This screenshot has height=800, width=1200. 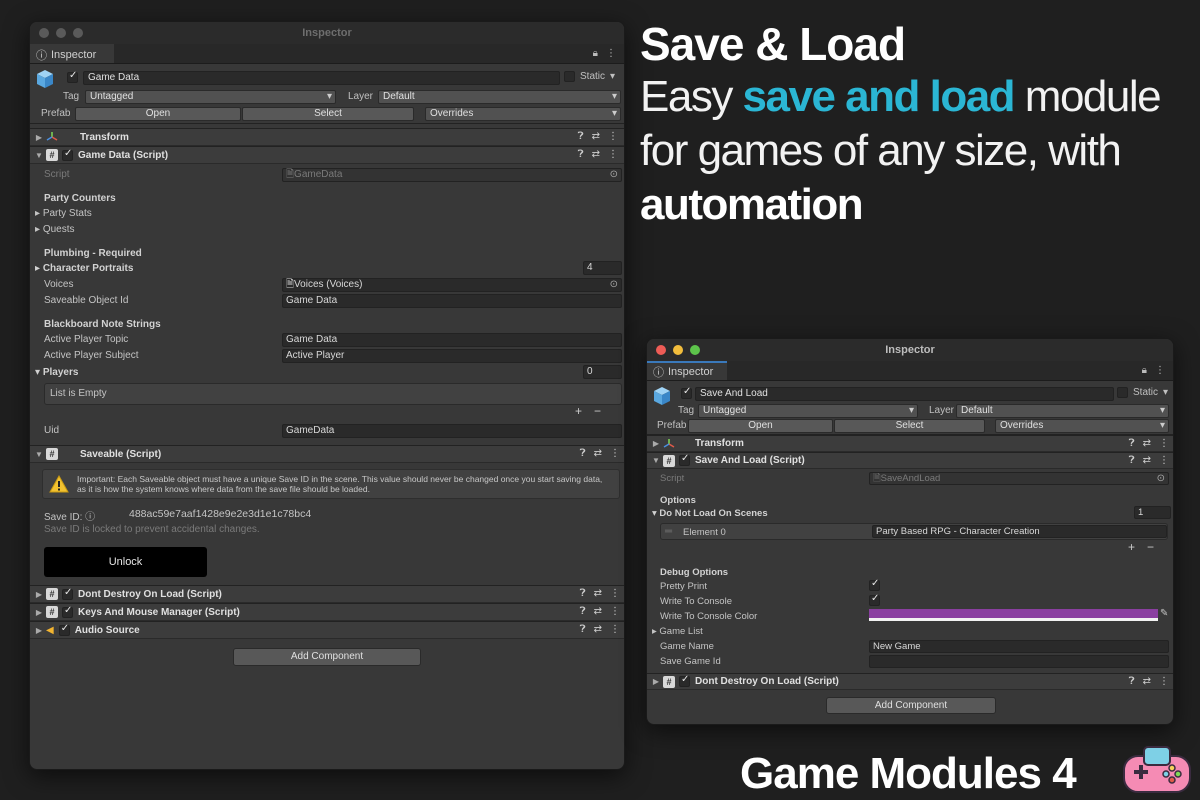 What do you see at coordinates (909, 426) in the screenshot?
I see `prefab-select-button: Select` at bounding box center [909, 426].